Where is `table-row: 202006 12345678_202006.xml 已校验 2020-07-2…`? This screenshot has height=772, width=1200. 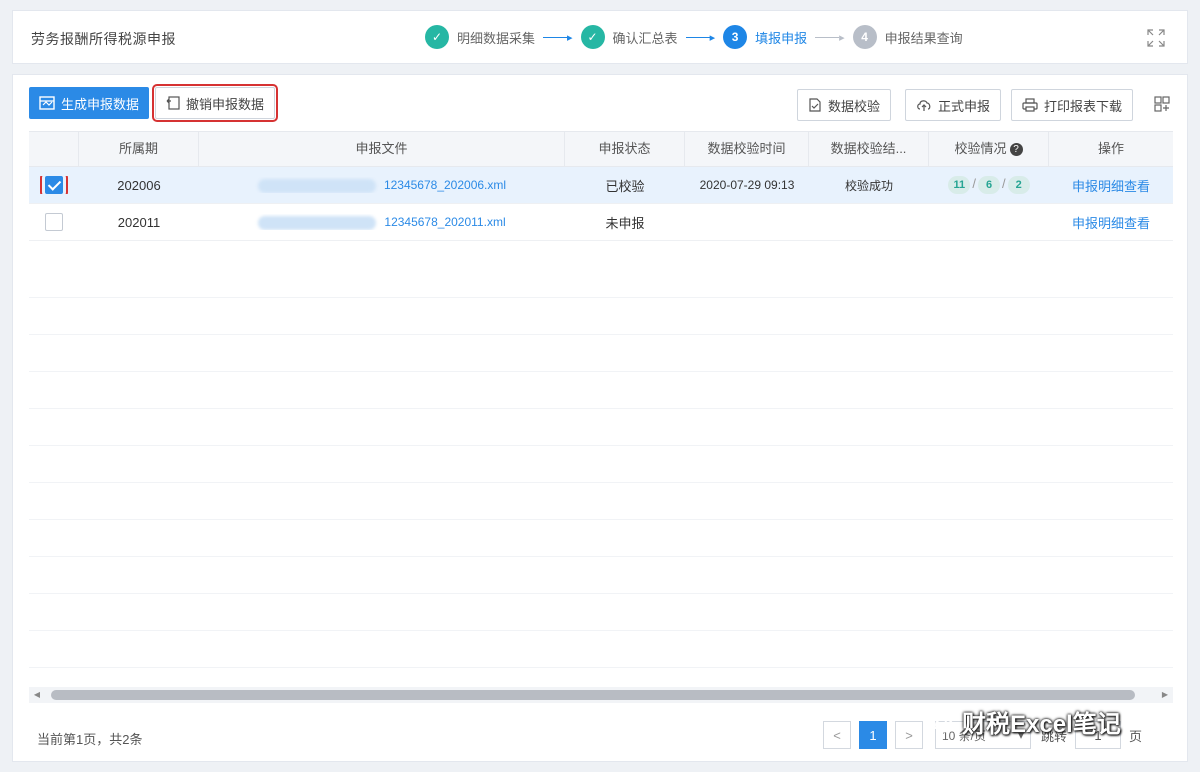 table-row: 202006 12345678_202006.xml 已校验 2020-07-2… is located at coordinates (601, 185).